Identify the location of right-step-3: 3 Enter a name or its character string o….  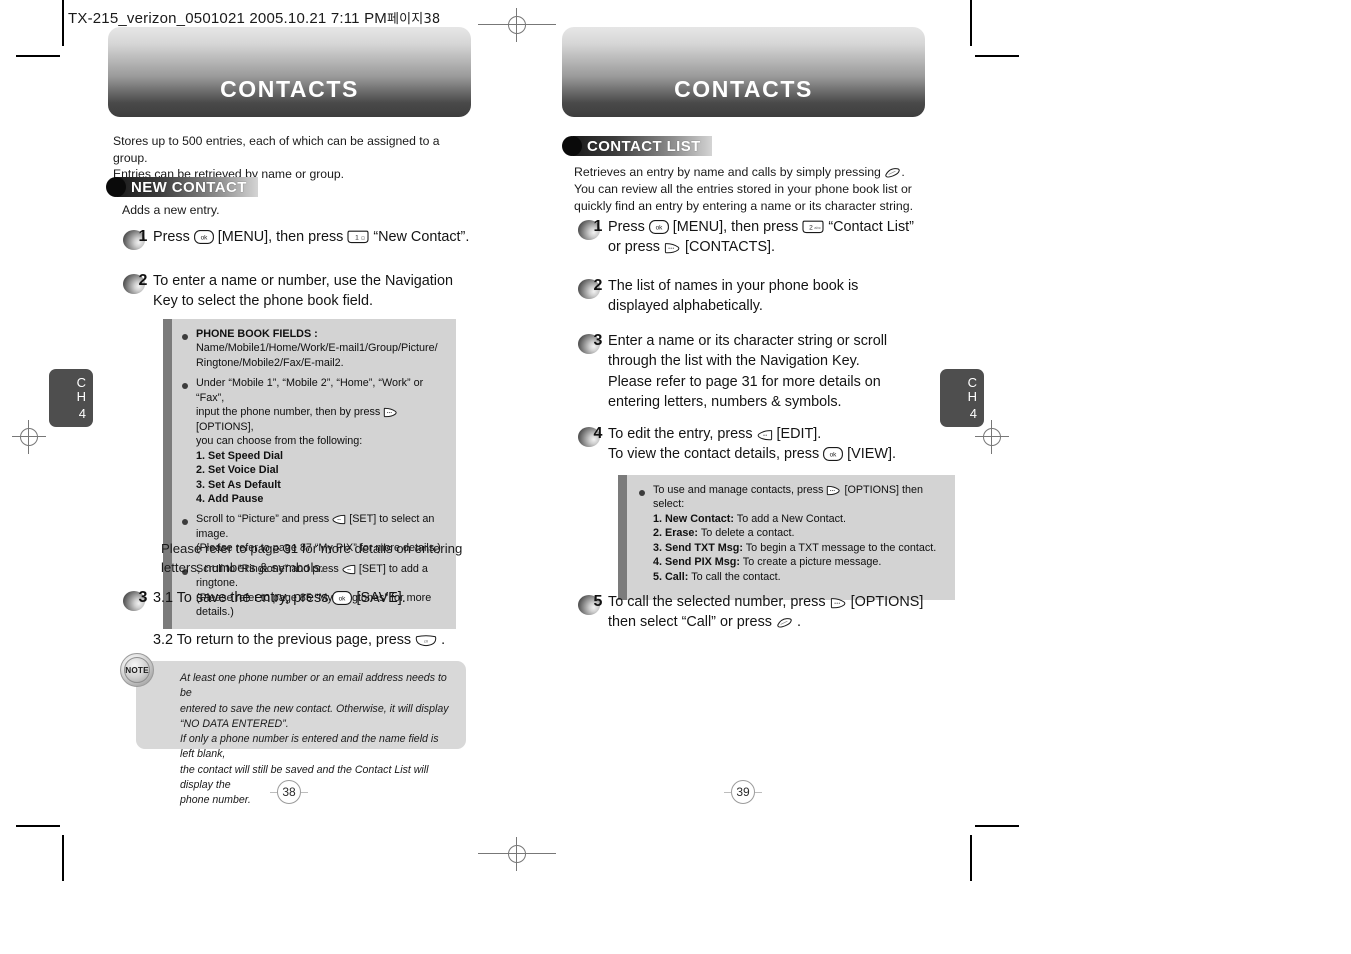
(778, 372).